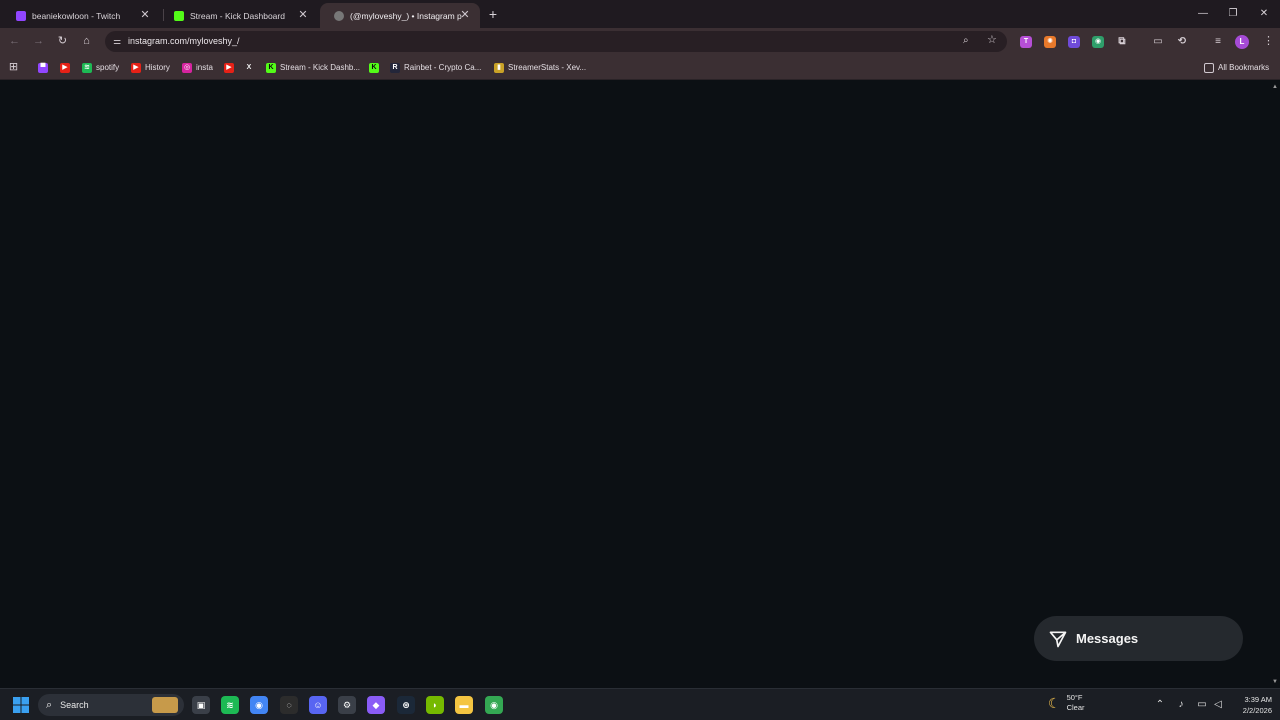  What do you see at coordinates (1218, 42) in the screenshot?
I see `reading-list-icon: ≡` at bounding box center [1218, 42].